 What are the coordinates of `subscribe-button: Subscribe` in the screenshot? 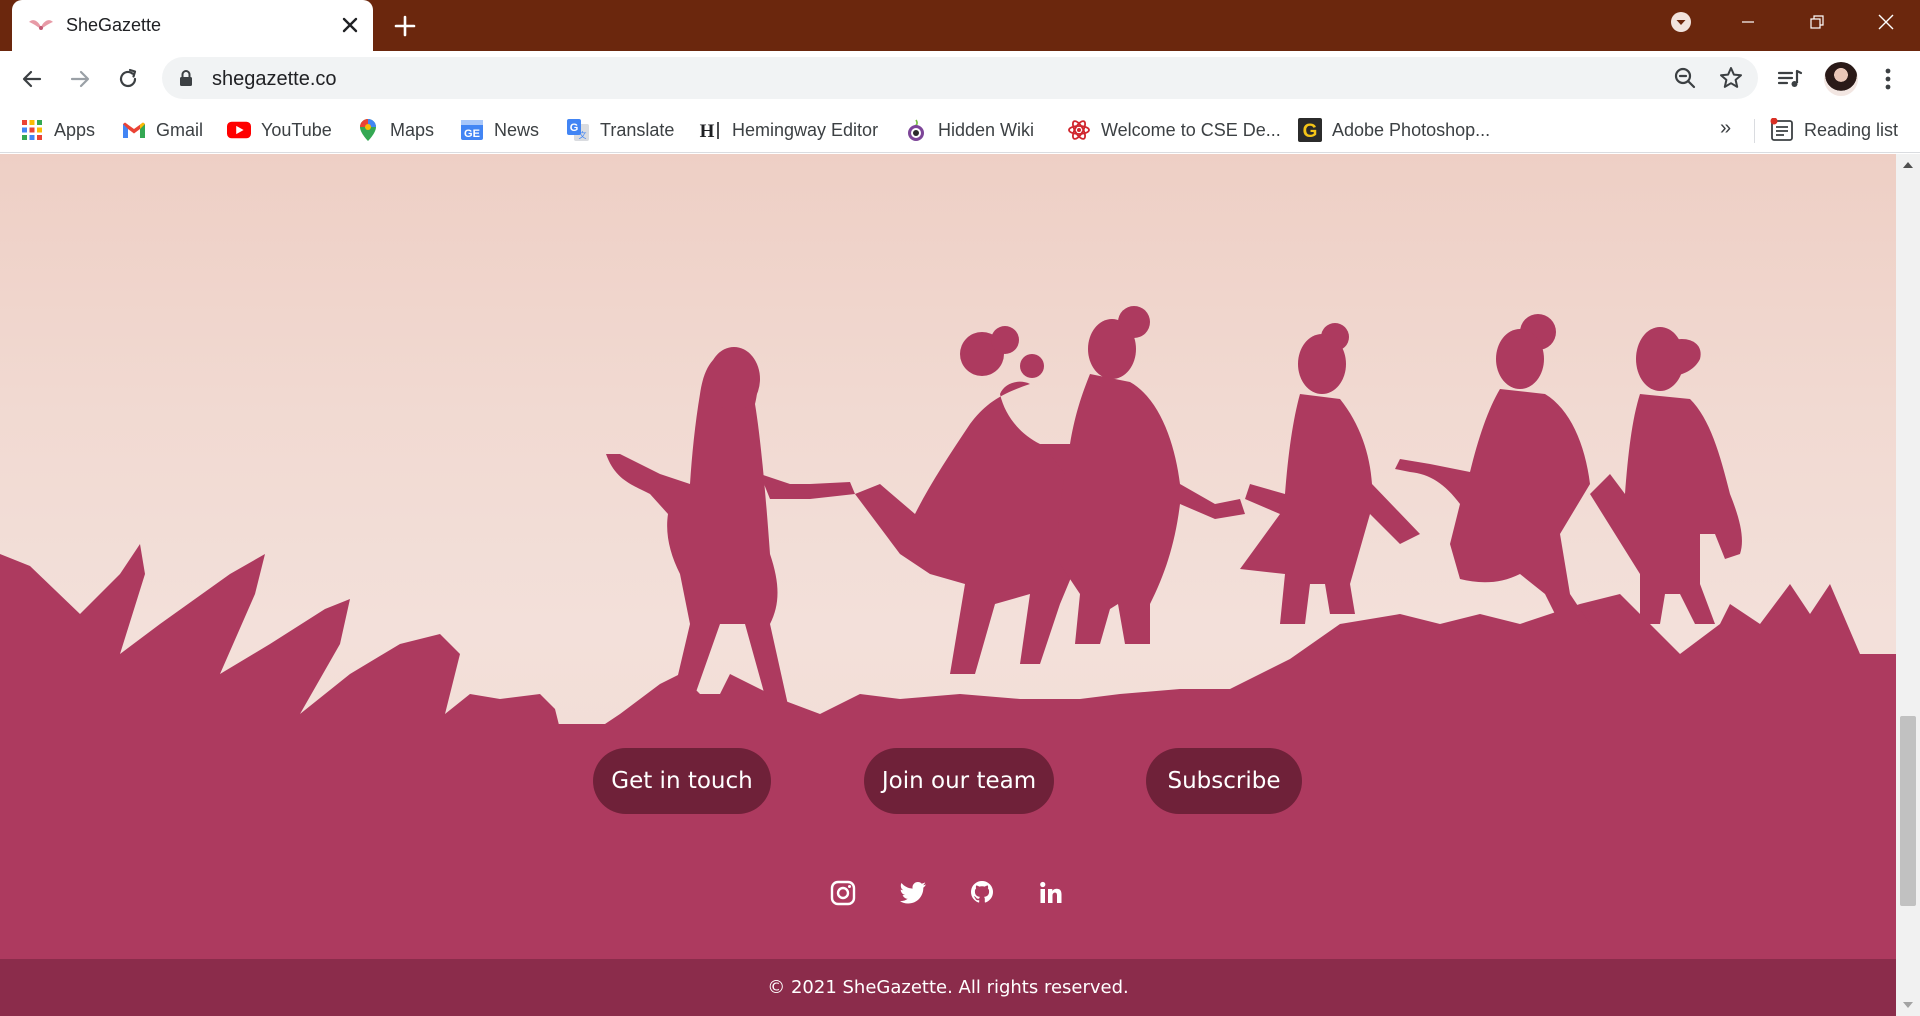 It's located at (1224, 781).